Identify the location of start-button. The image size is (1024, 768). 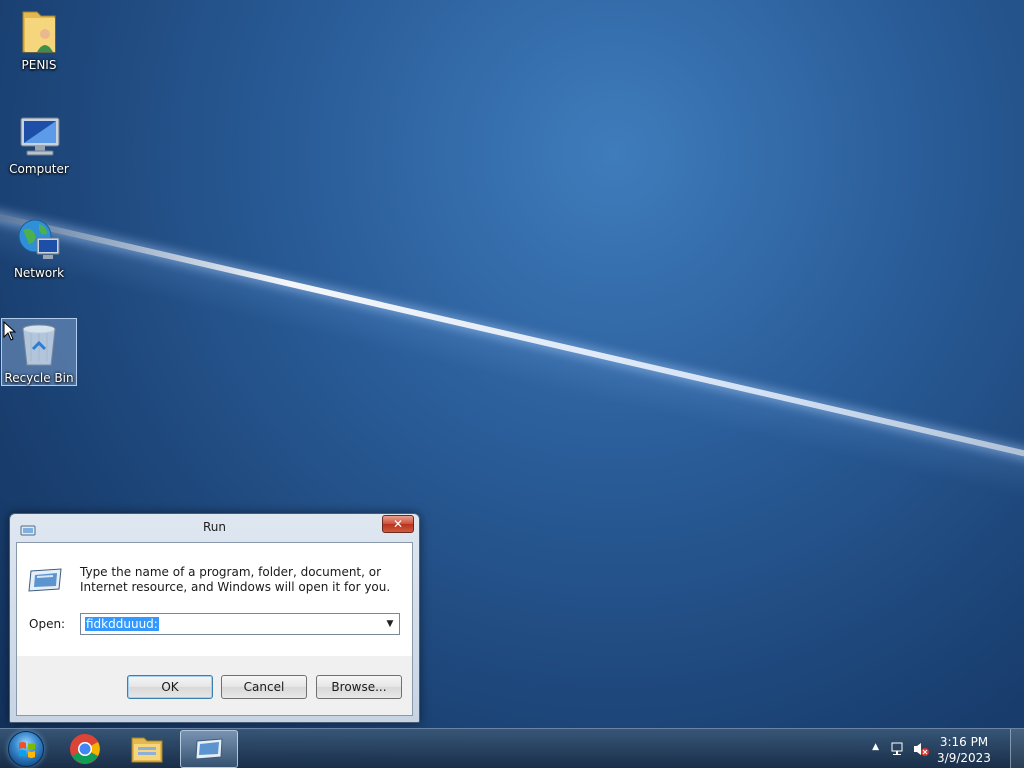
(26, 749).